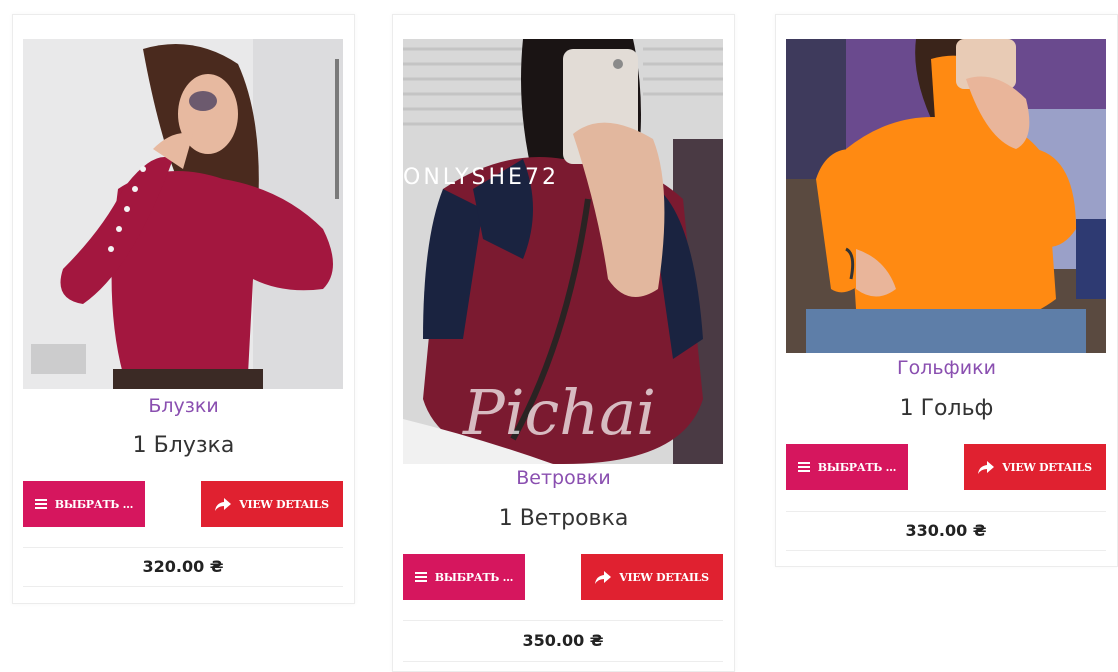 The width and height of the screenshot is (1118, 672). What do you see at coordinates (183, 214) in the screenshot?
I see `product-photo-blouse` at bounding box center [183, 214].